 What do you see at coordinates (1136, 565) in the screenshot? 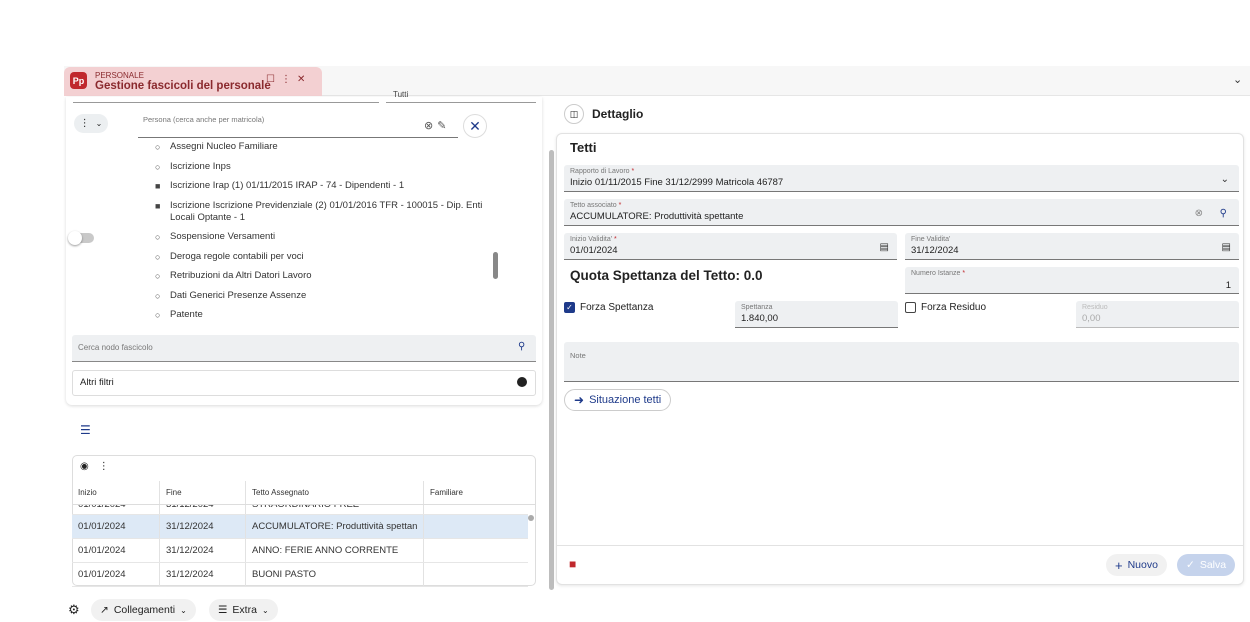
I see `nuovo-button: + Nuovo` at bounding box center [1136, 565].